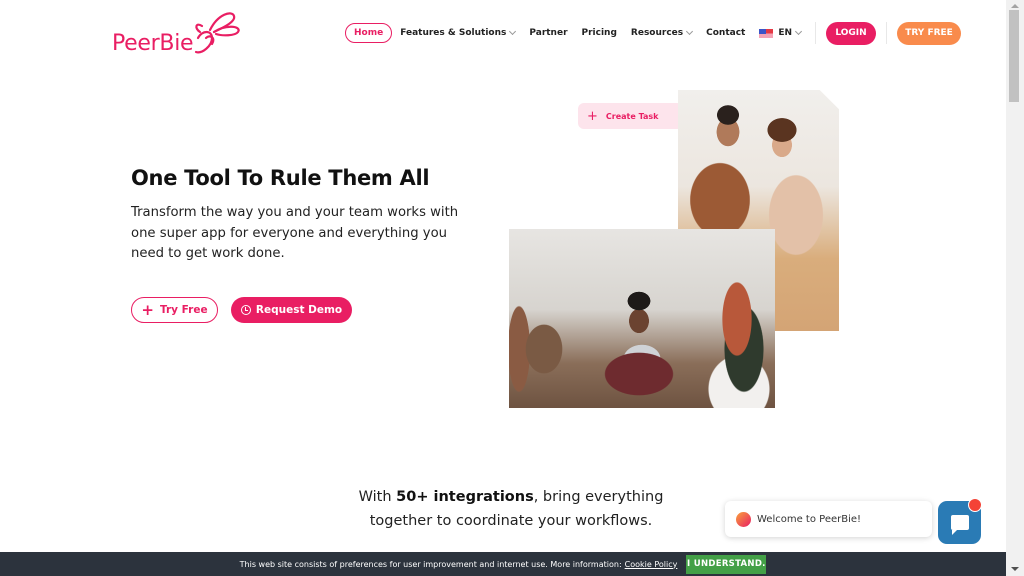 The height and width of the screenshot is (576, 1024). I want to click on nav-pricing: Pricing, so click(599, 33).